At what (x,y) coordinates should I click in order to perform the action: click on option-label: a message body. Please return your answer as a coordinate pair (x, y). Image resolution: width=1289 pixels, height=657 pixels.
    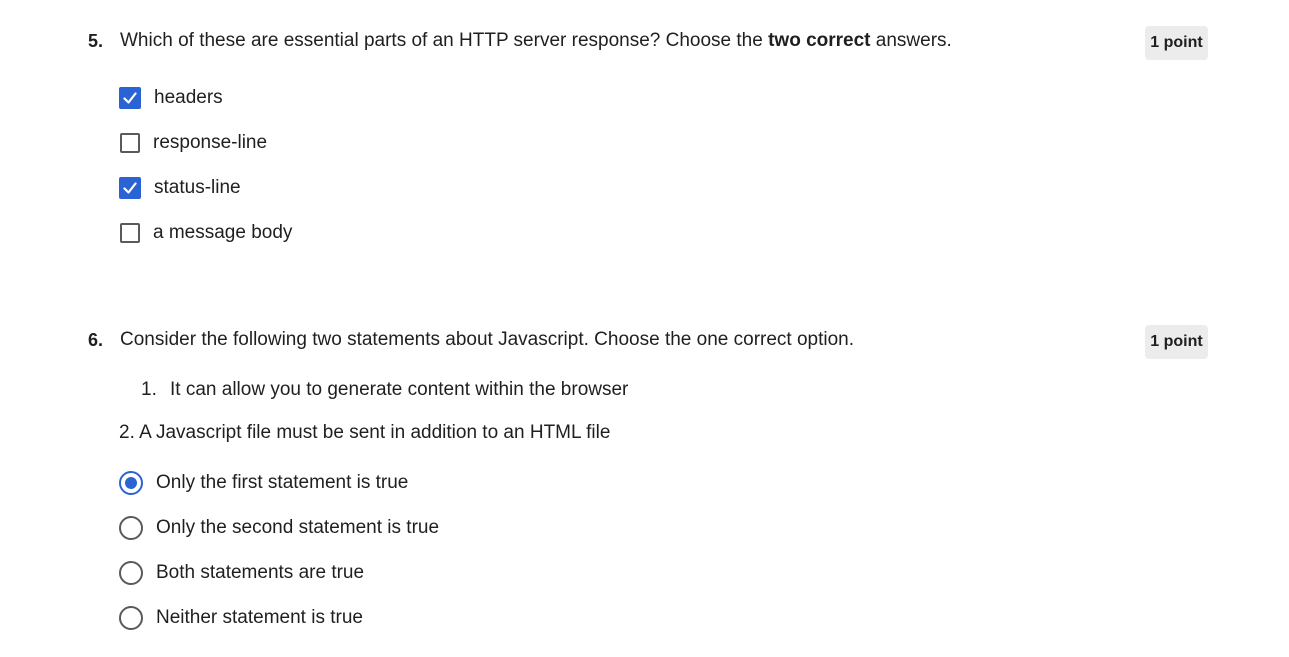
    Looking at the image, I should click on (223, 232).